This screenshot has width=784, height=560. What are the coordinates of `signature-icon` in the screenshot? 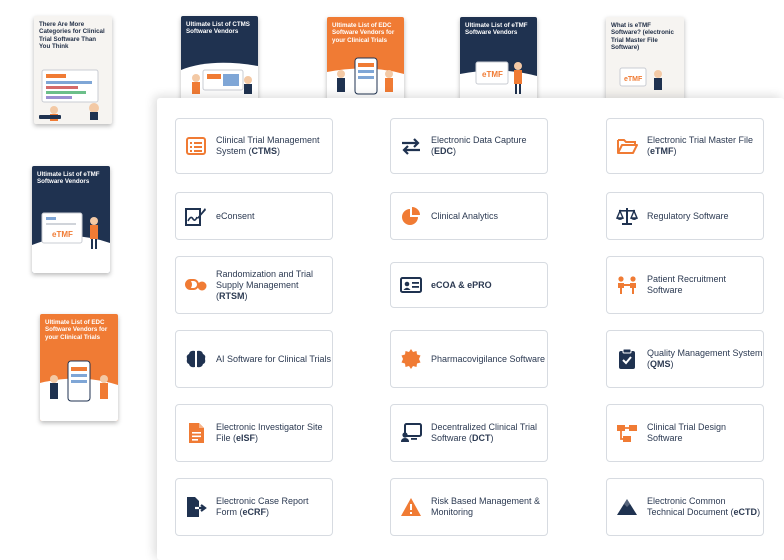 It's located at (196, 216).